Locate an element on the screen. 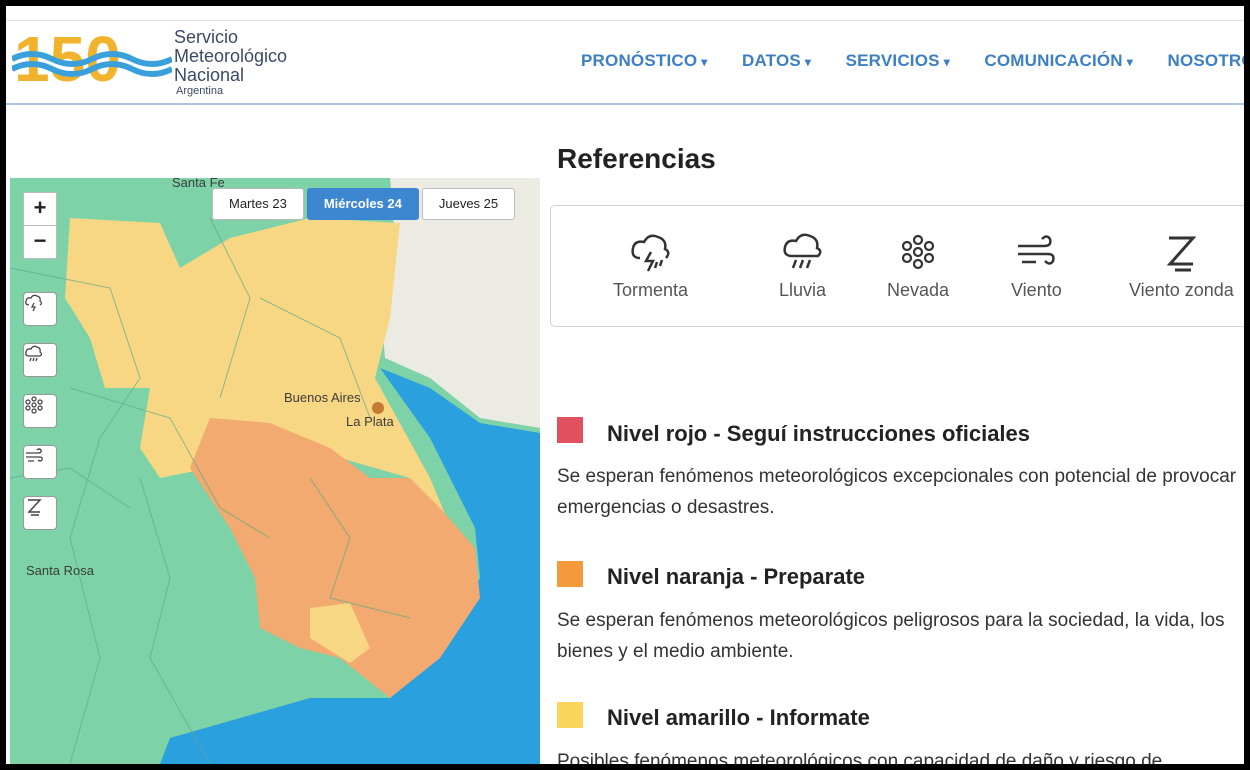  day-selector: Martes 23 Miércoles 24 Jueves 25 is located at coordinates (365, 204).